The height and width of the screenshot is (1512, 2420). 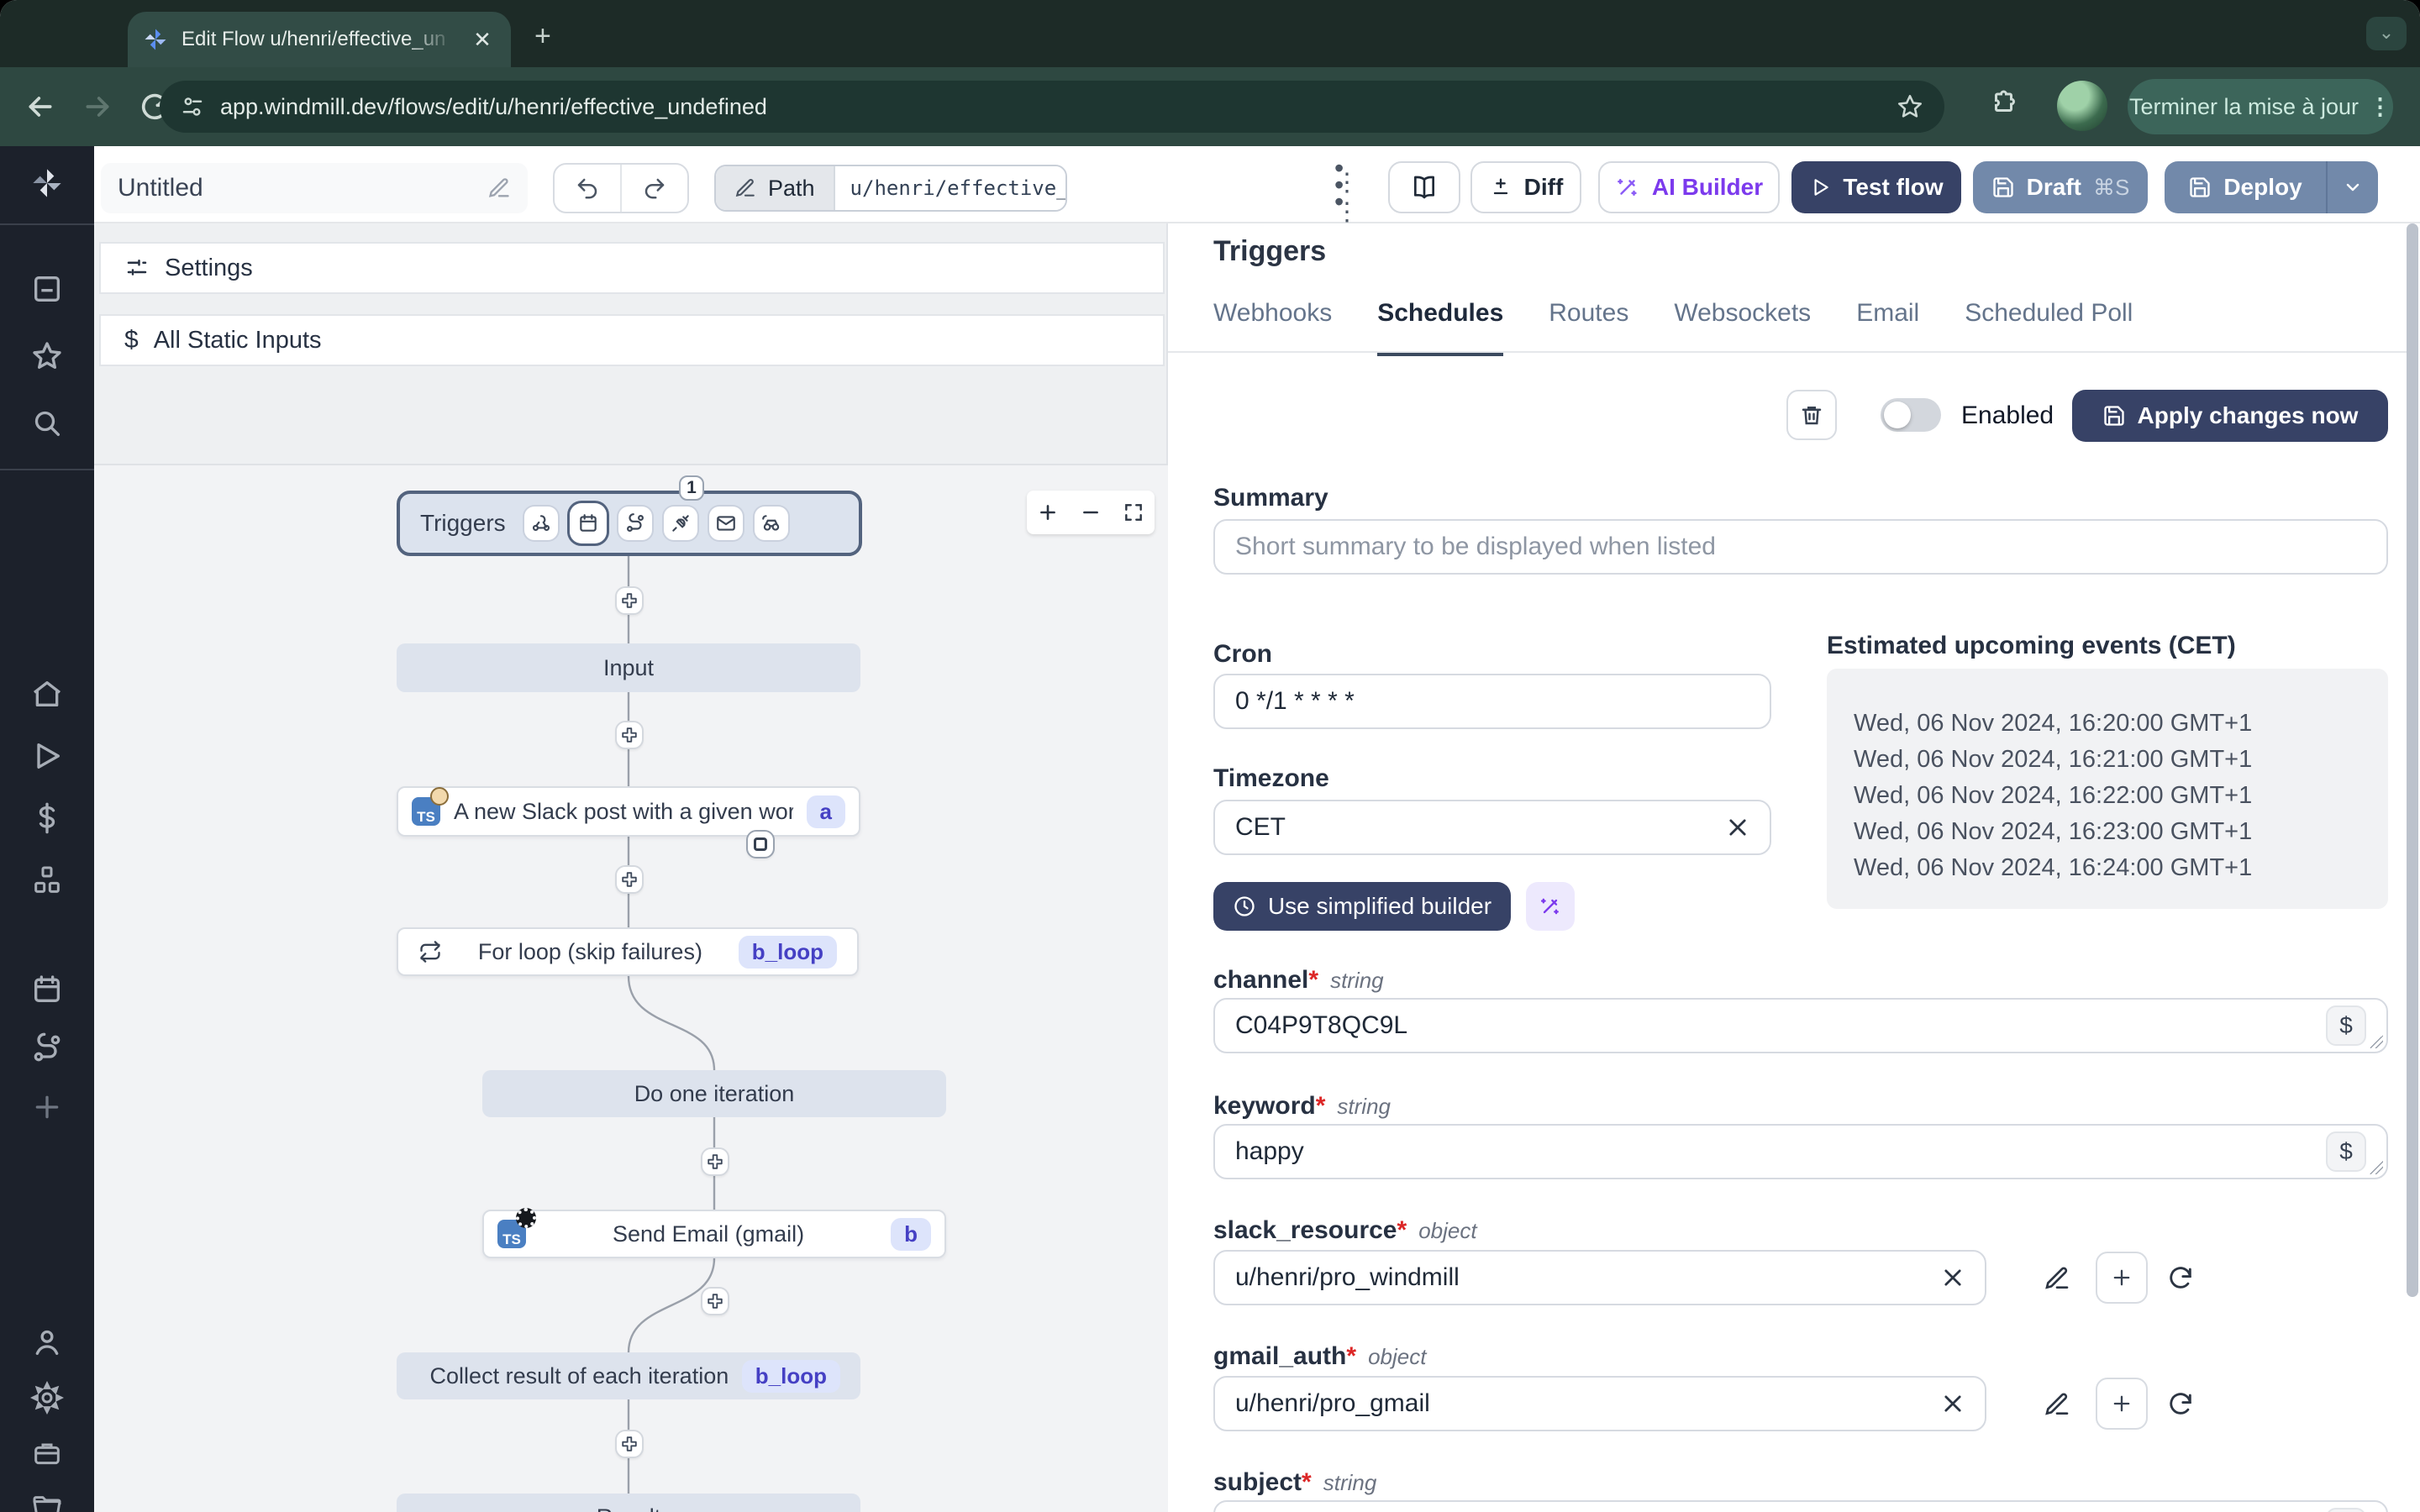 I want to click on scheduled-poll-trigger-icon, so click(x=771, y=523).